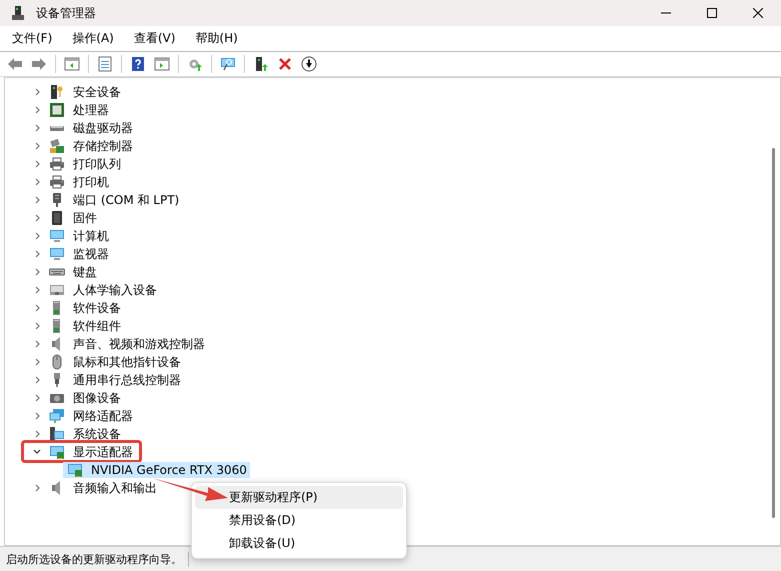 This screenshot has height=571, width=781. What do you see at coordinates (93, 38) in the screenshot?
I see `menu-item: 操作(A)` at bounding box center [93, 38].